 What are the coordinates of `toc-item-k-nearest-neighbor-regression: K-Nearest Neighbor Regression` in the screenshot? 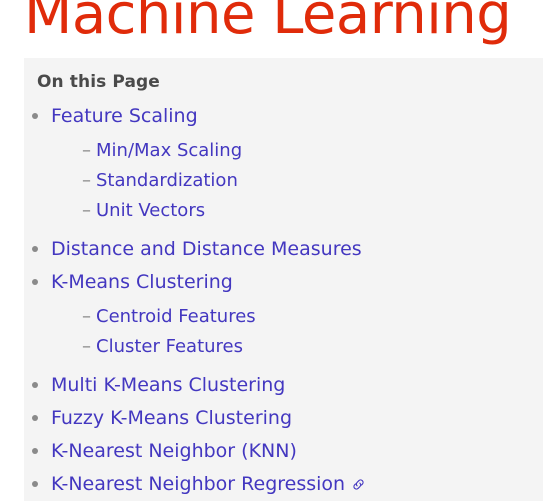 It's located at (283, 484).